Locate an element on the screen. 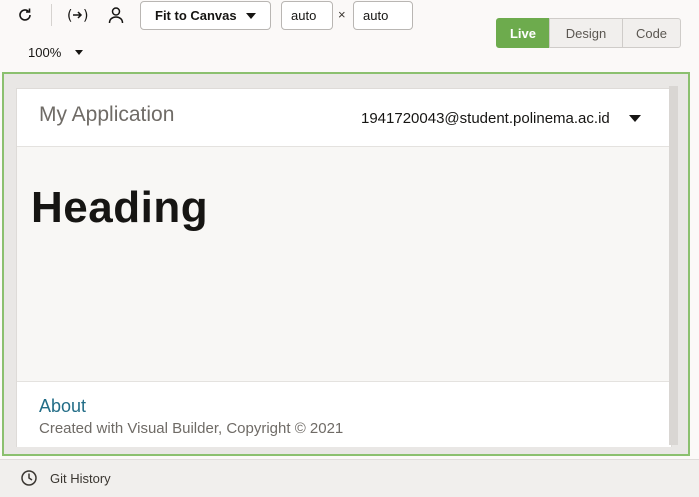  chevron-down-icon is located at coordinates (251, 16).